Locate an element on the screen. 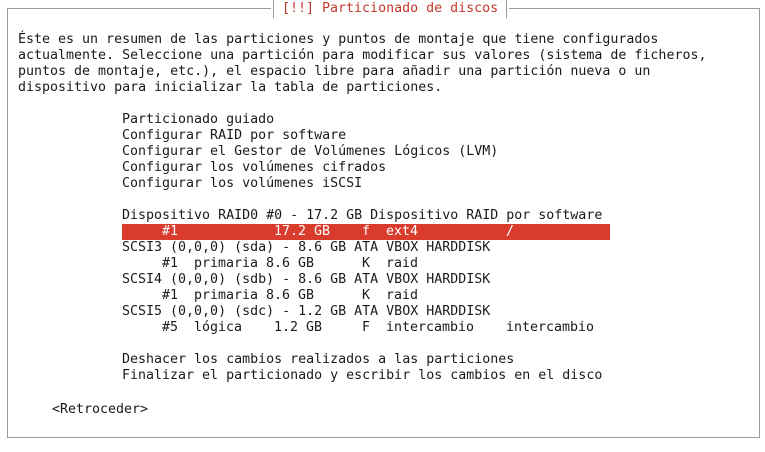  partition-size: 1.2 GB is located at coordinates (298, 327).